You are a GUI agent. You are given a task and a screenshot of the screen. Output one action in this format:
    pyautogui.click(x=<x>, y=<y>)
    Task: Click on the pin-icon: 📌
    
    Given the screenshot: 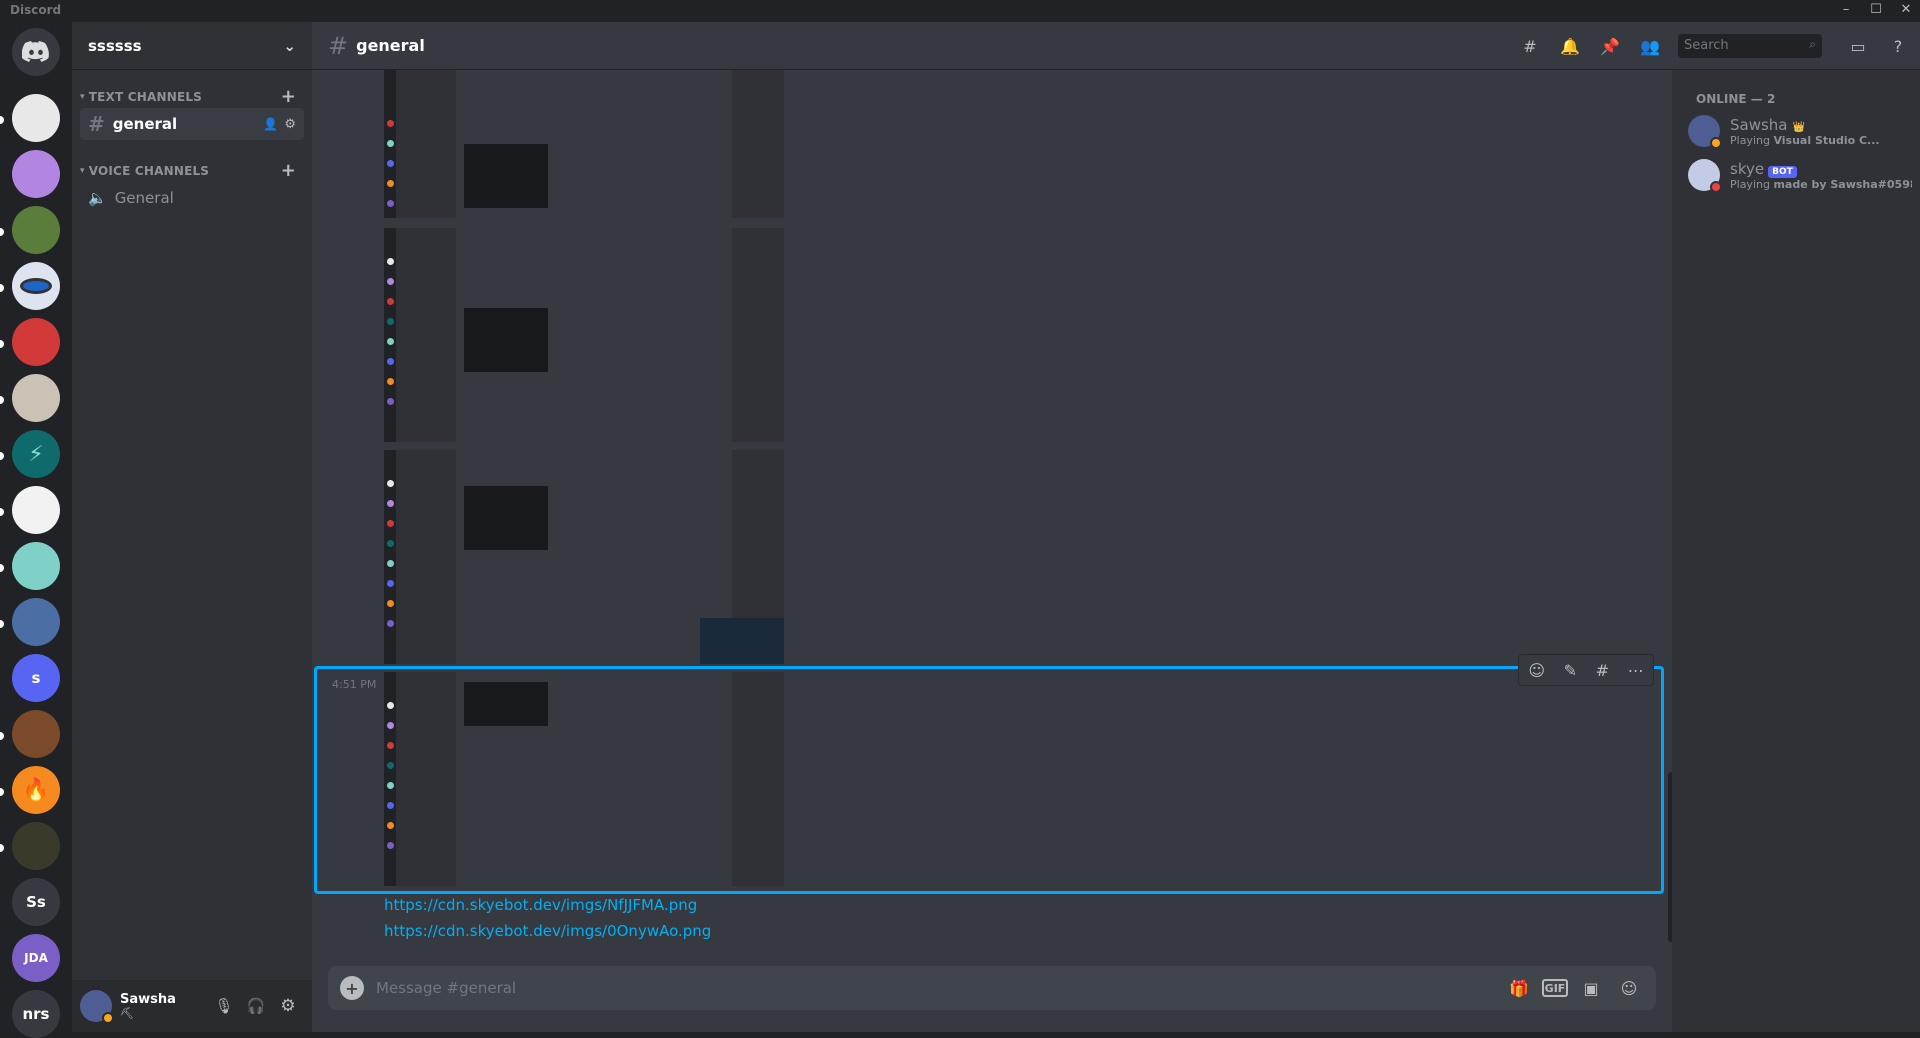 What is the action you would take?
    pyautogui.click(x=1610, y=46)
    